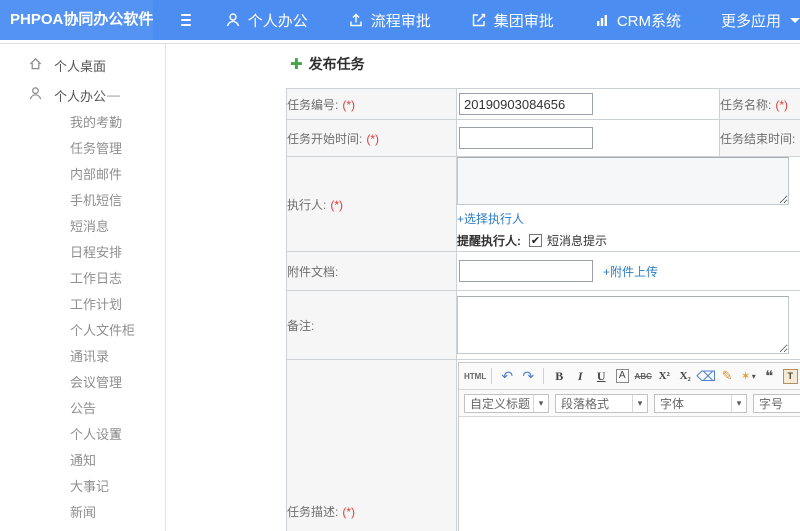 Image resolution: width=800 pixels, height=531 pixels. What do you see at coordinates (490, 219) in the screenshot?
I see `select-executor-link: +选择执行人` at bounding box center [490, 219].